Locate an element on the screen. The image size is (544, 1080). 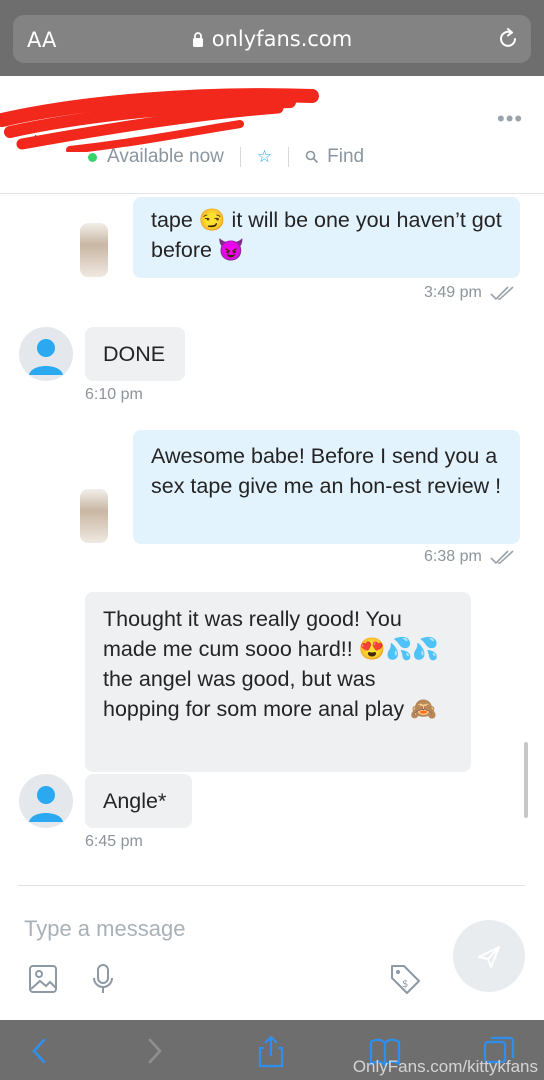
incoming-message-bubble: DONE is located at coordinates (135, 354).